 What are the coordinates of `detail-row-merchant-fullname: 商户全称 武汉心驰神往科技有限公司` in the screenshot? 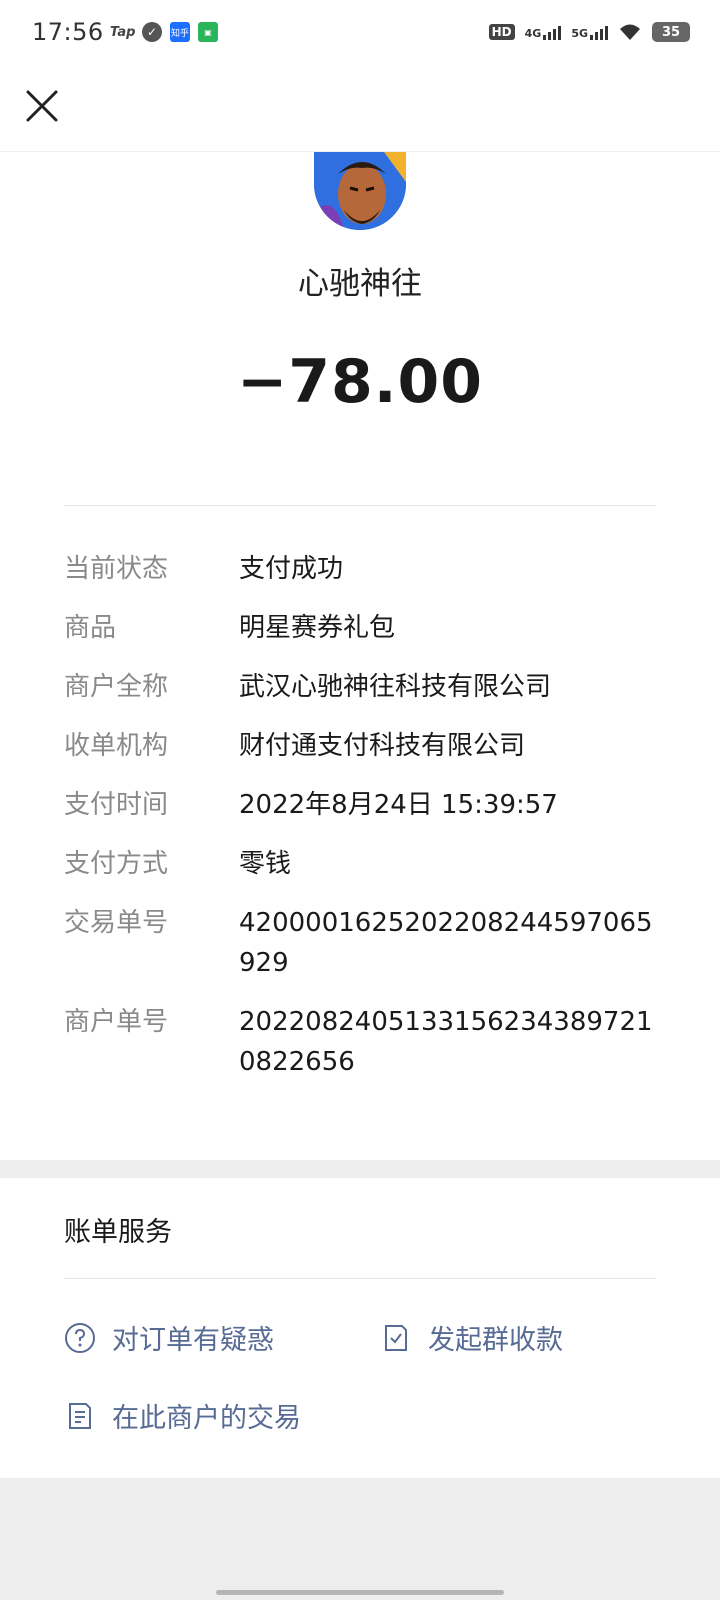 It's located at (364, 688).